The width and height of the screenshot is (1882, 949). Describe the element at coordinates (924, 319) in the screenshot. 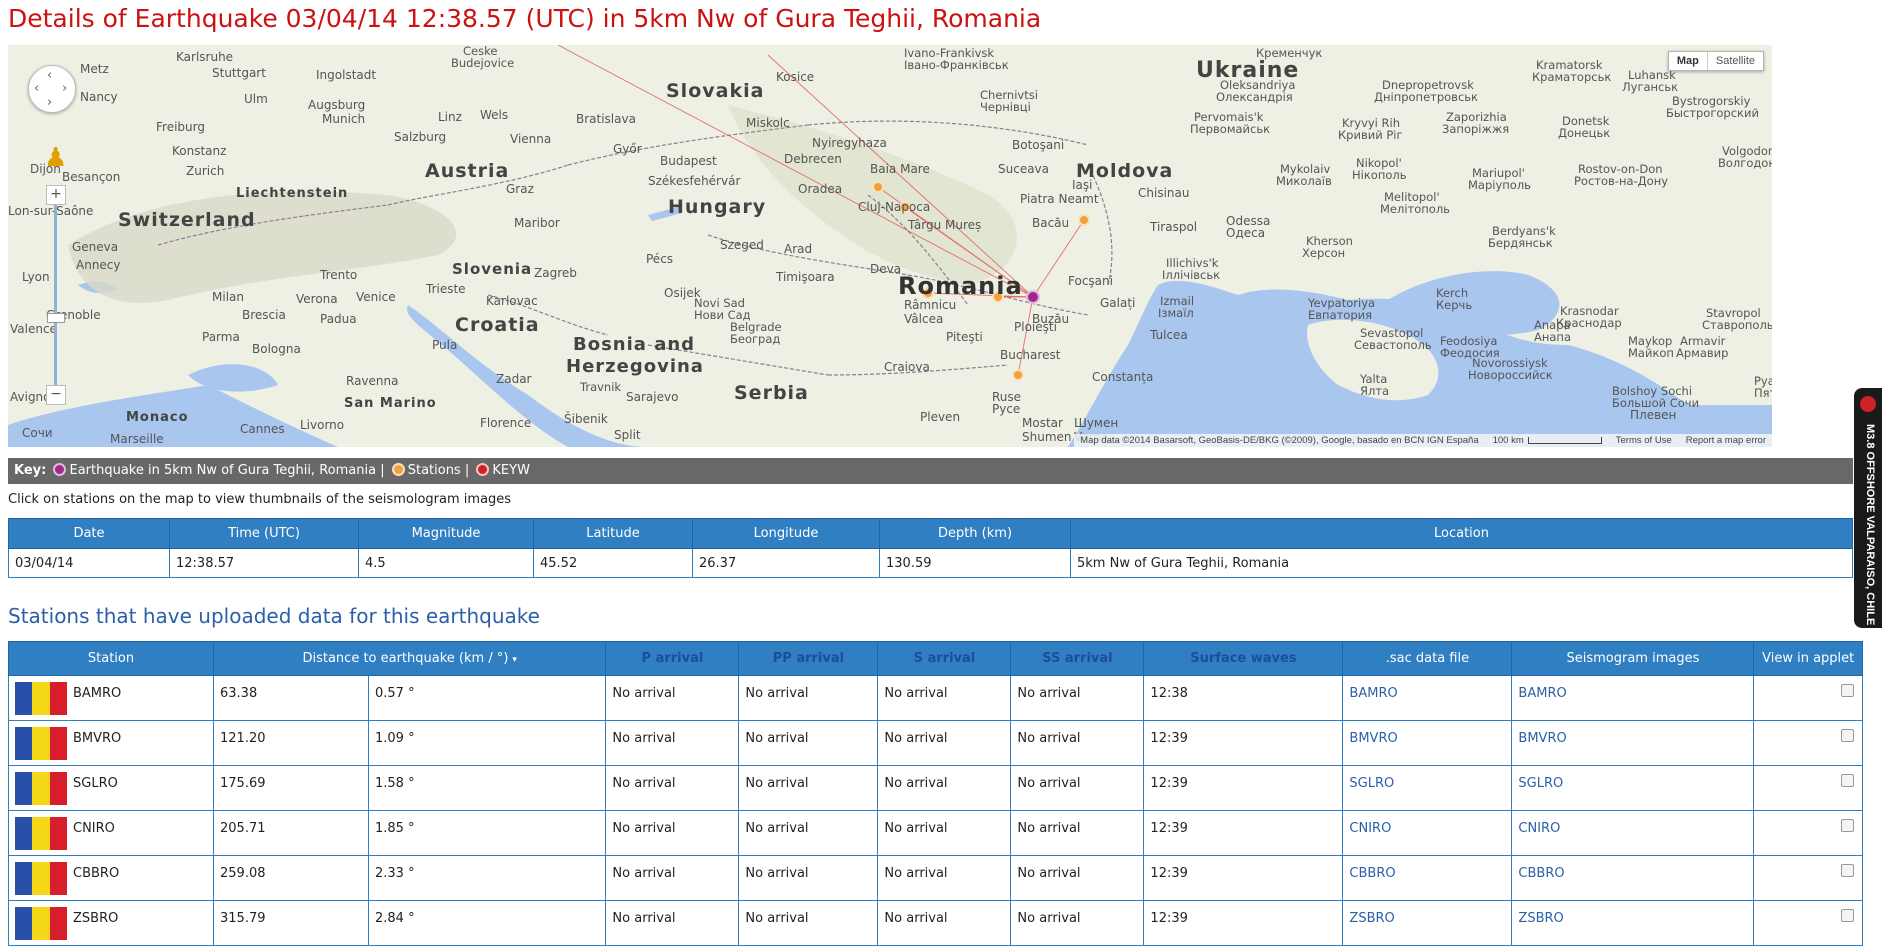

I see `map-label-city: Vâlcea` at that location.